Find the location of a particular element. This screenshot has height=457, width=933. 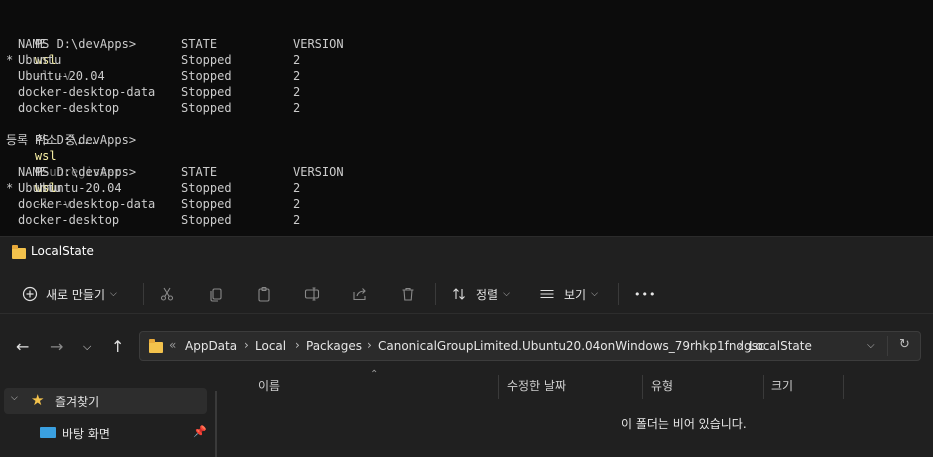

star-icon: ★ is located at coordinates (38, 400).